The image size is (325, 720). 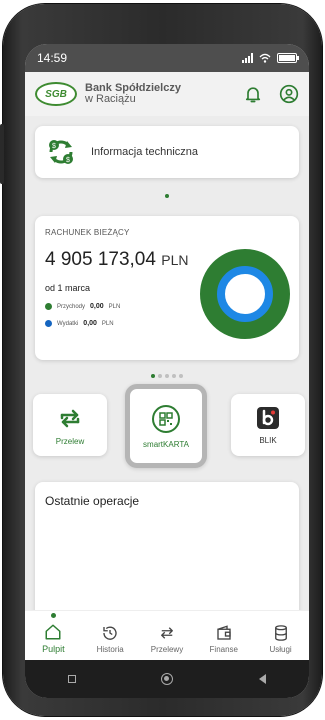 What do you see at coordinates (87, 232) in the screenshot?
I see `account-title: RACHUNEK BIEŻĄCY` at bounding box center [87, 232].